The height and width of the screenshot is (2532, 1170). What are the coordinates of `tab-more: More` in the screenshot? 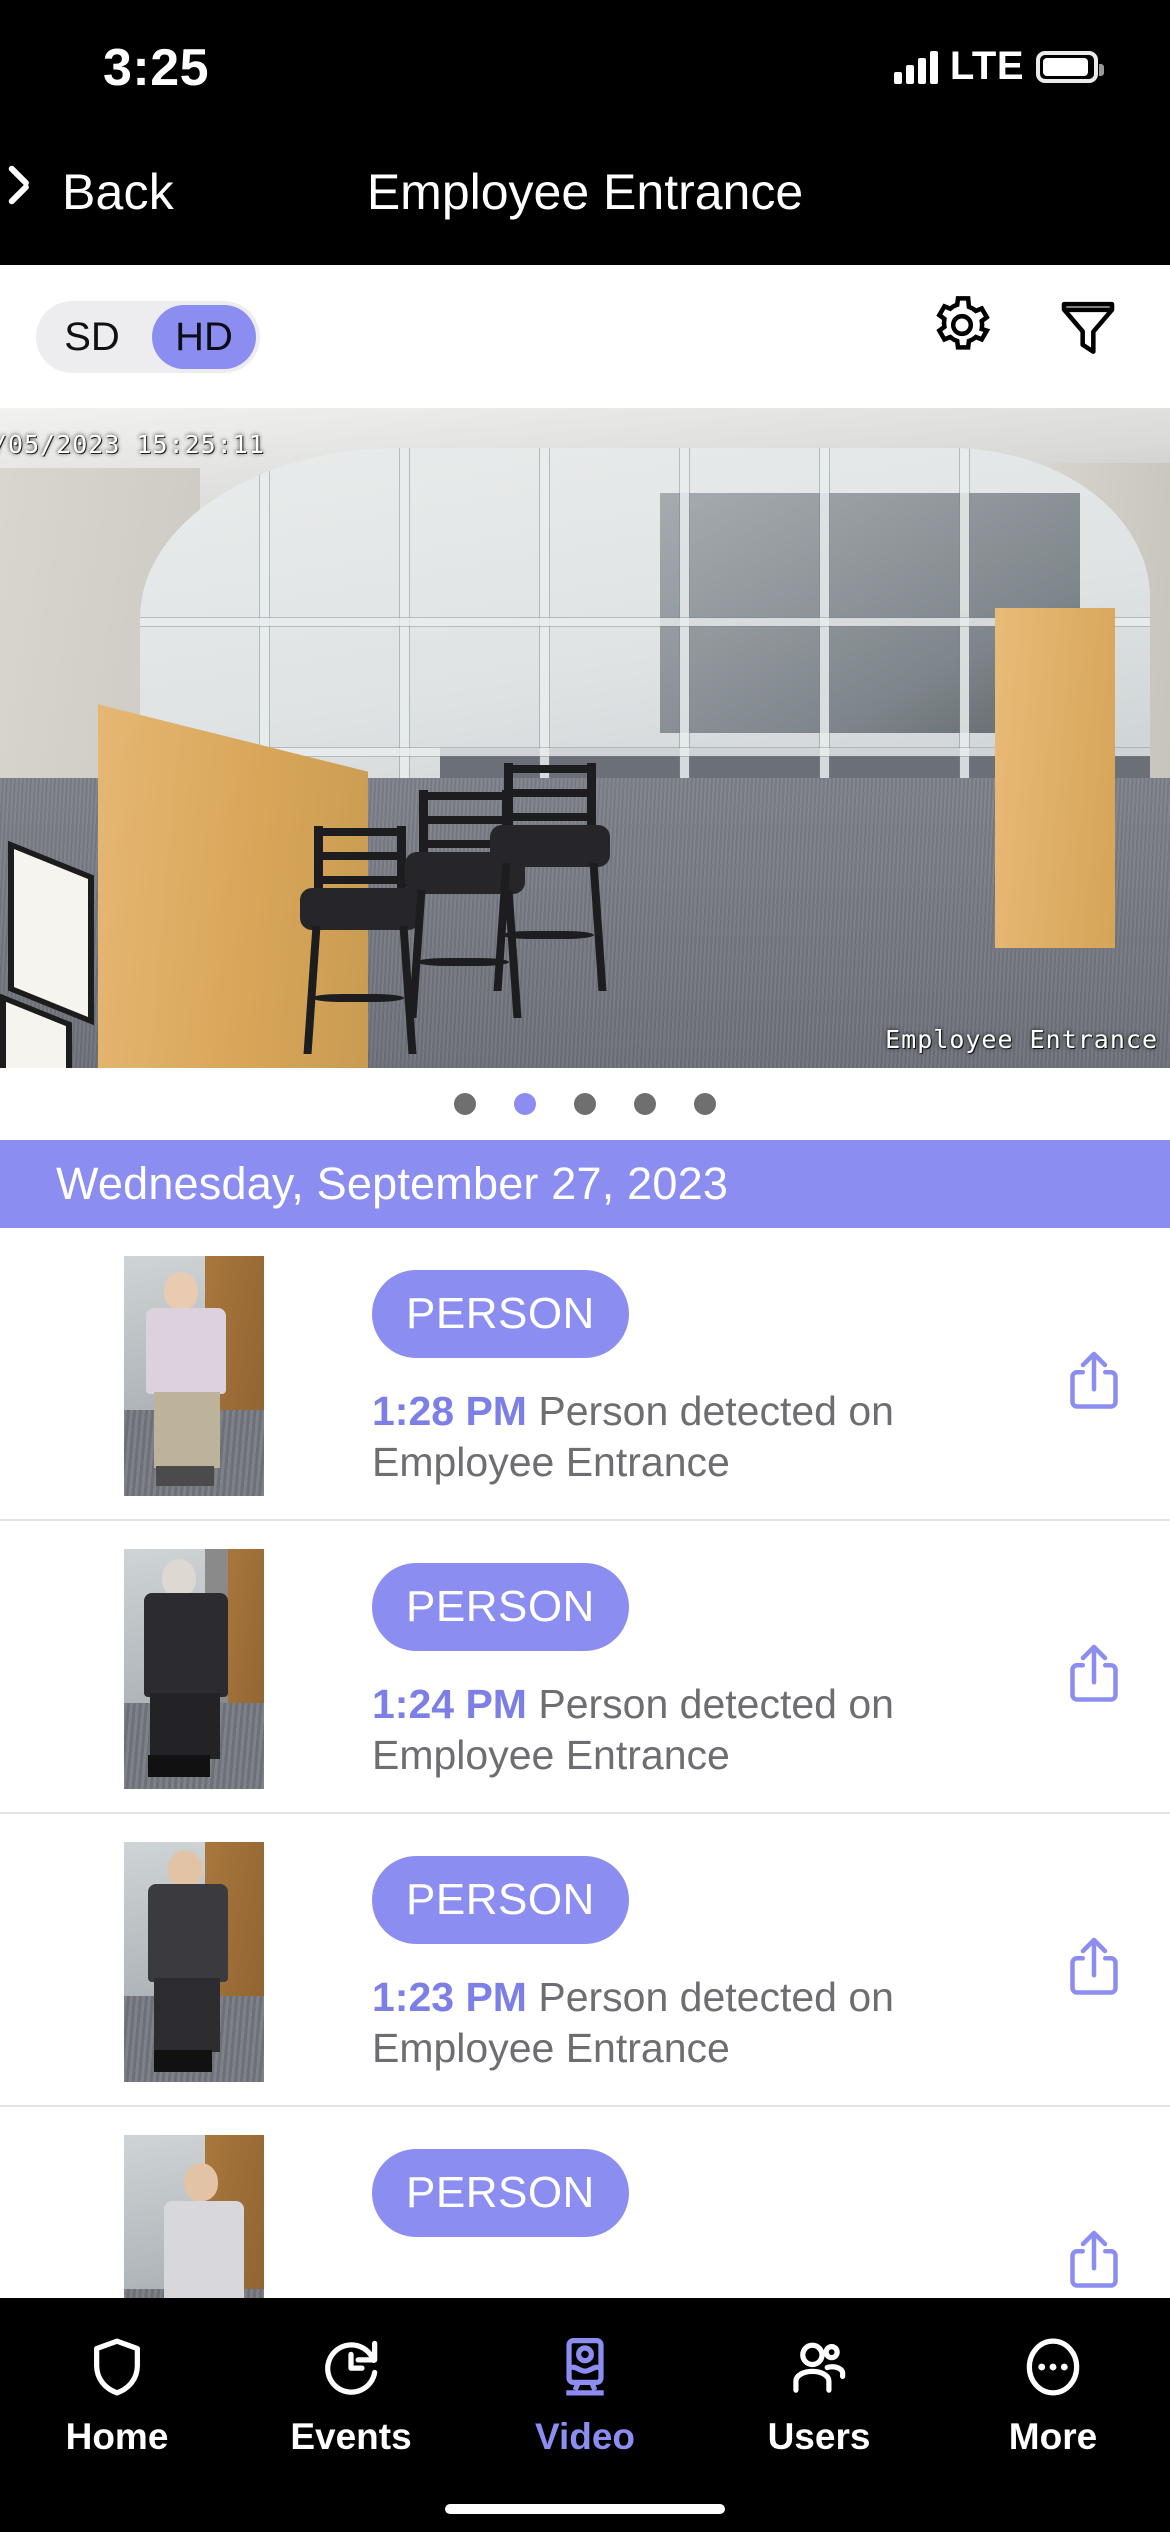 It's located at (1053, 2396).